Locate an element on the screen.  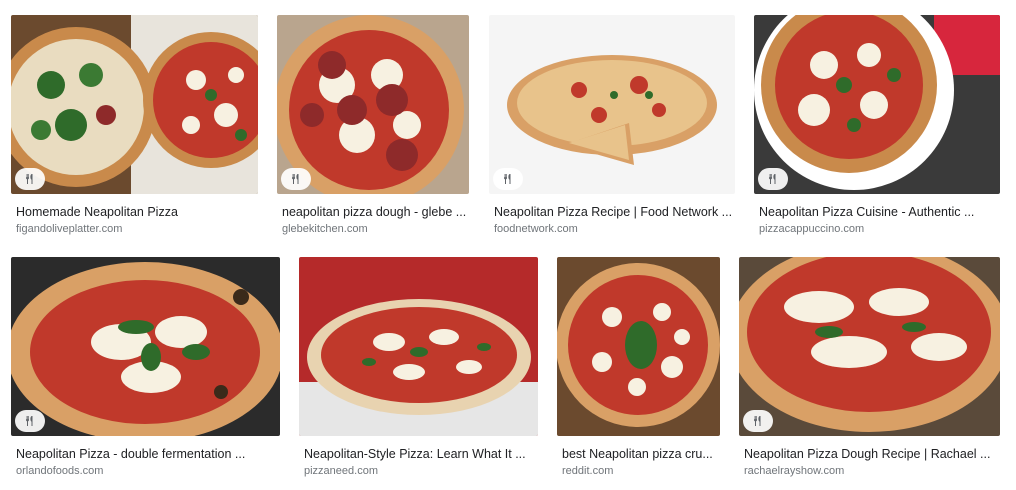
result-source-3: foodnetwork.com is located at coordinates (536, 229).